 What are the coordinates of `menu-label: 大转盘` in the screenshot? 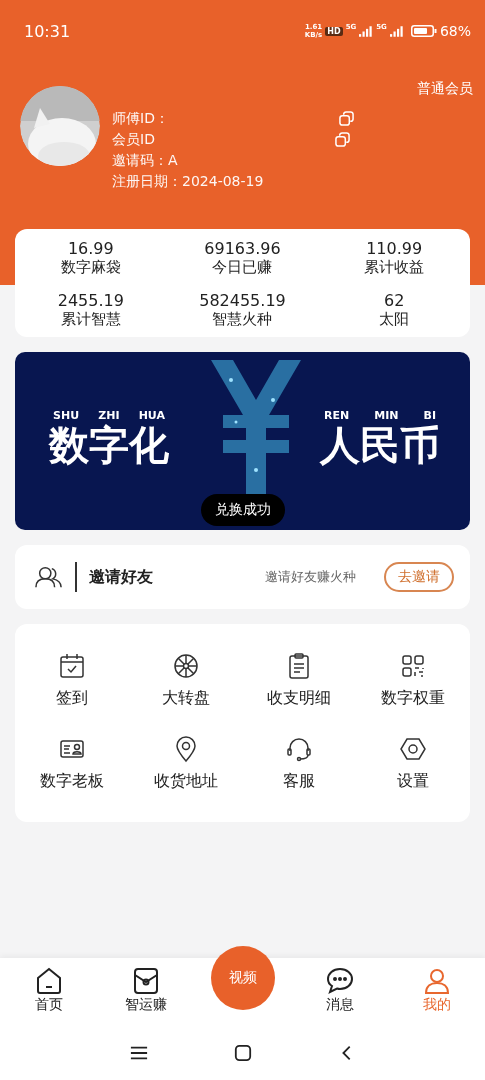 It's located at (185, 698).